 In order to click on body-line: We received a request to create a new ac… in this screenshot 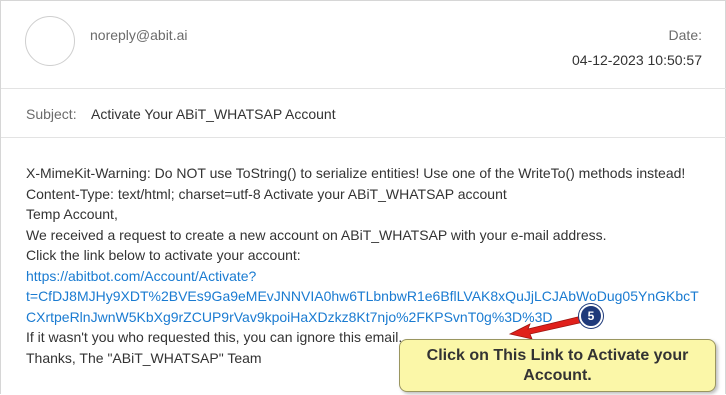, I will do `click(316, 234)`.